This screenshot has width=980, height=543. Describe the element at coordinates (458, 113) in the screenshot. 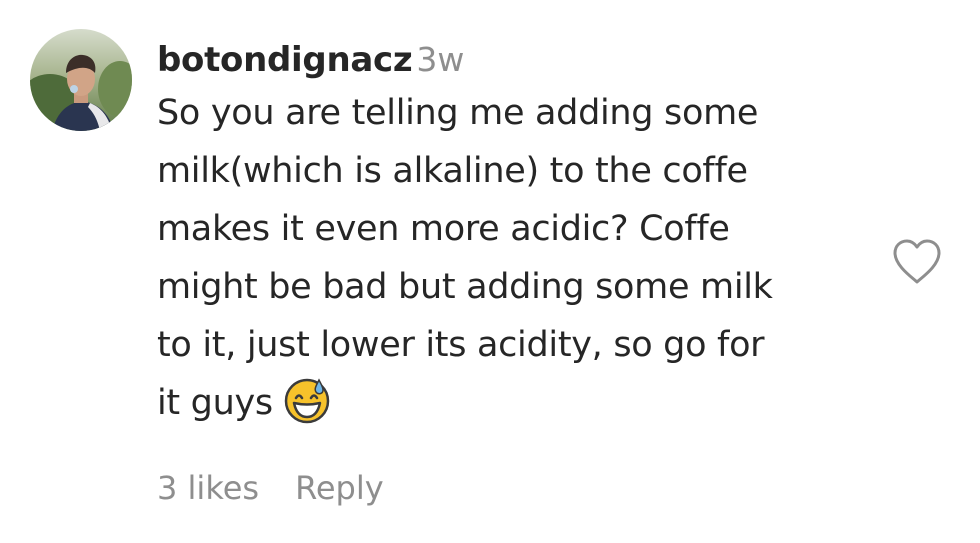

I see `comment-text-line: So you are telling me adding some` at that location.